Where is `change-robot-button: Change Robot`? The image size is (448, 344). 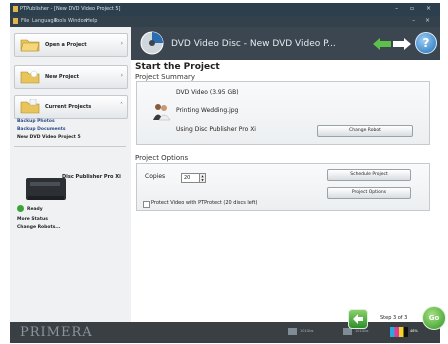 change-robot-button: Change Robot is located at coordinates (365, 131).